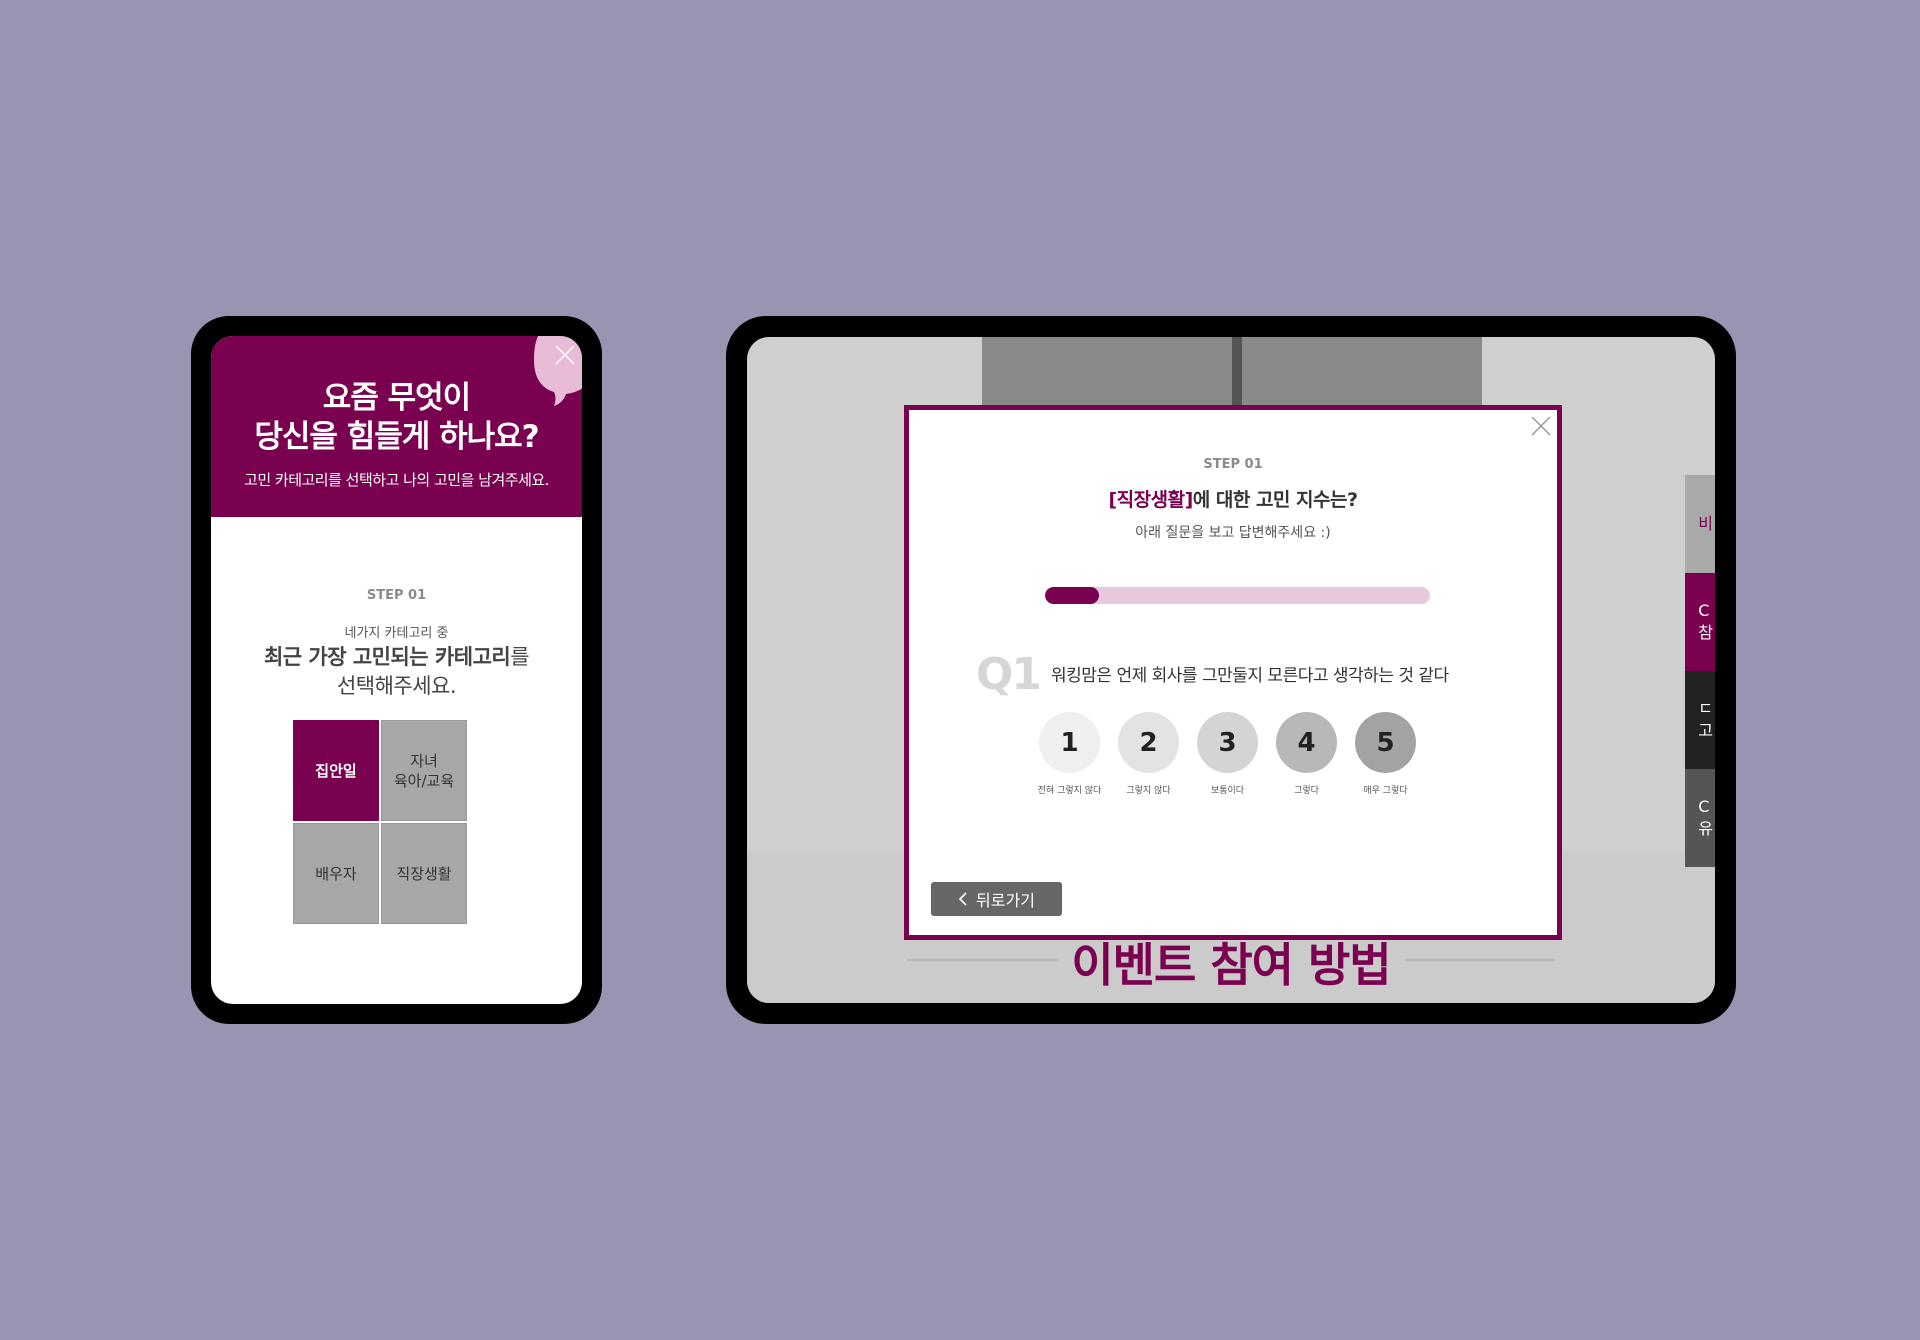 This screenshot has width=1920, height=1340. I want to click on rating-circle-3: 3, so click(1227, 742).